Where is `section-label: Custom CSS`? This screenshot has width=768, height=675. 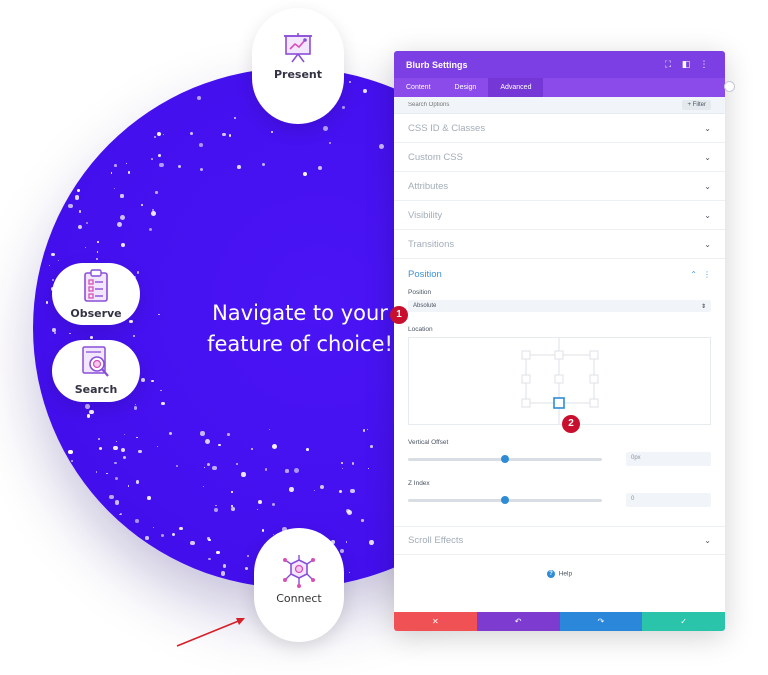 section-label: Custom CSS is located at coordinates (435, 157).